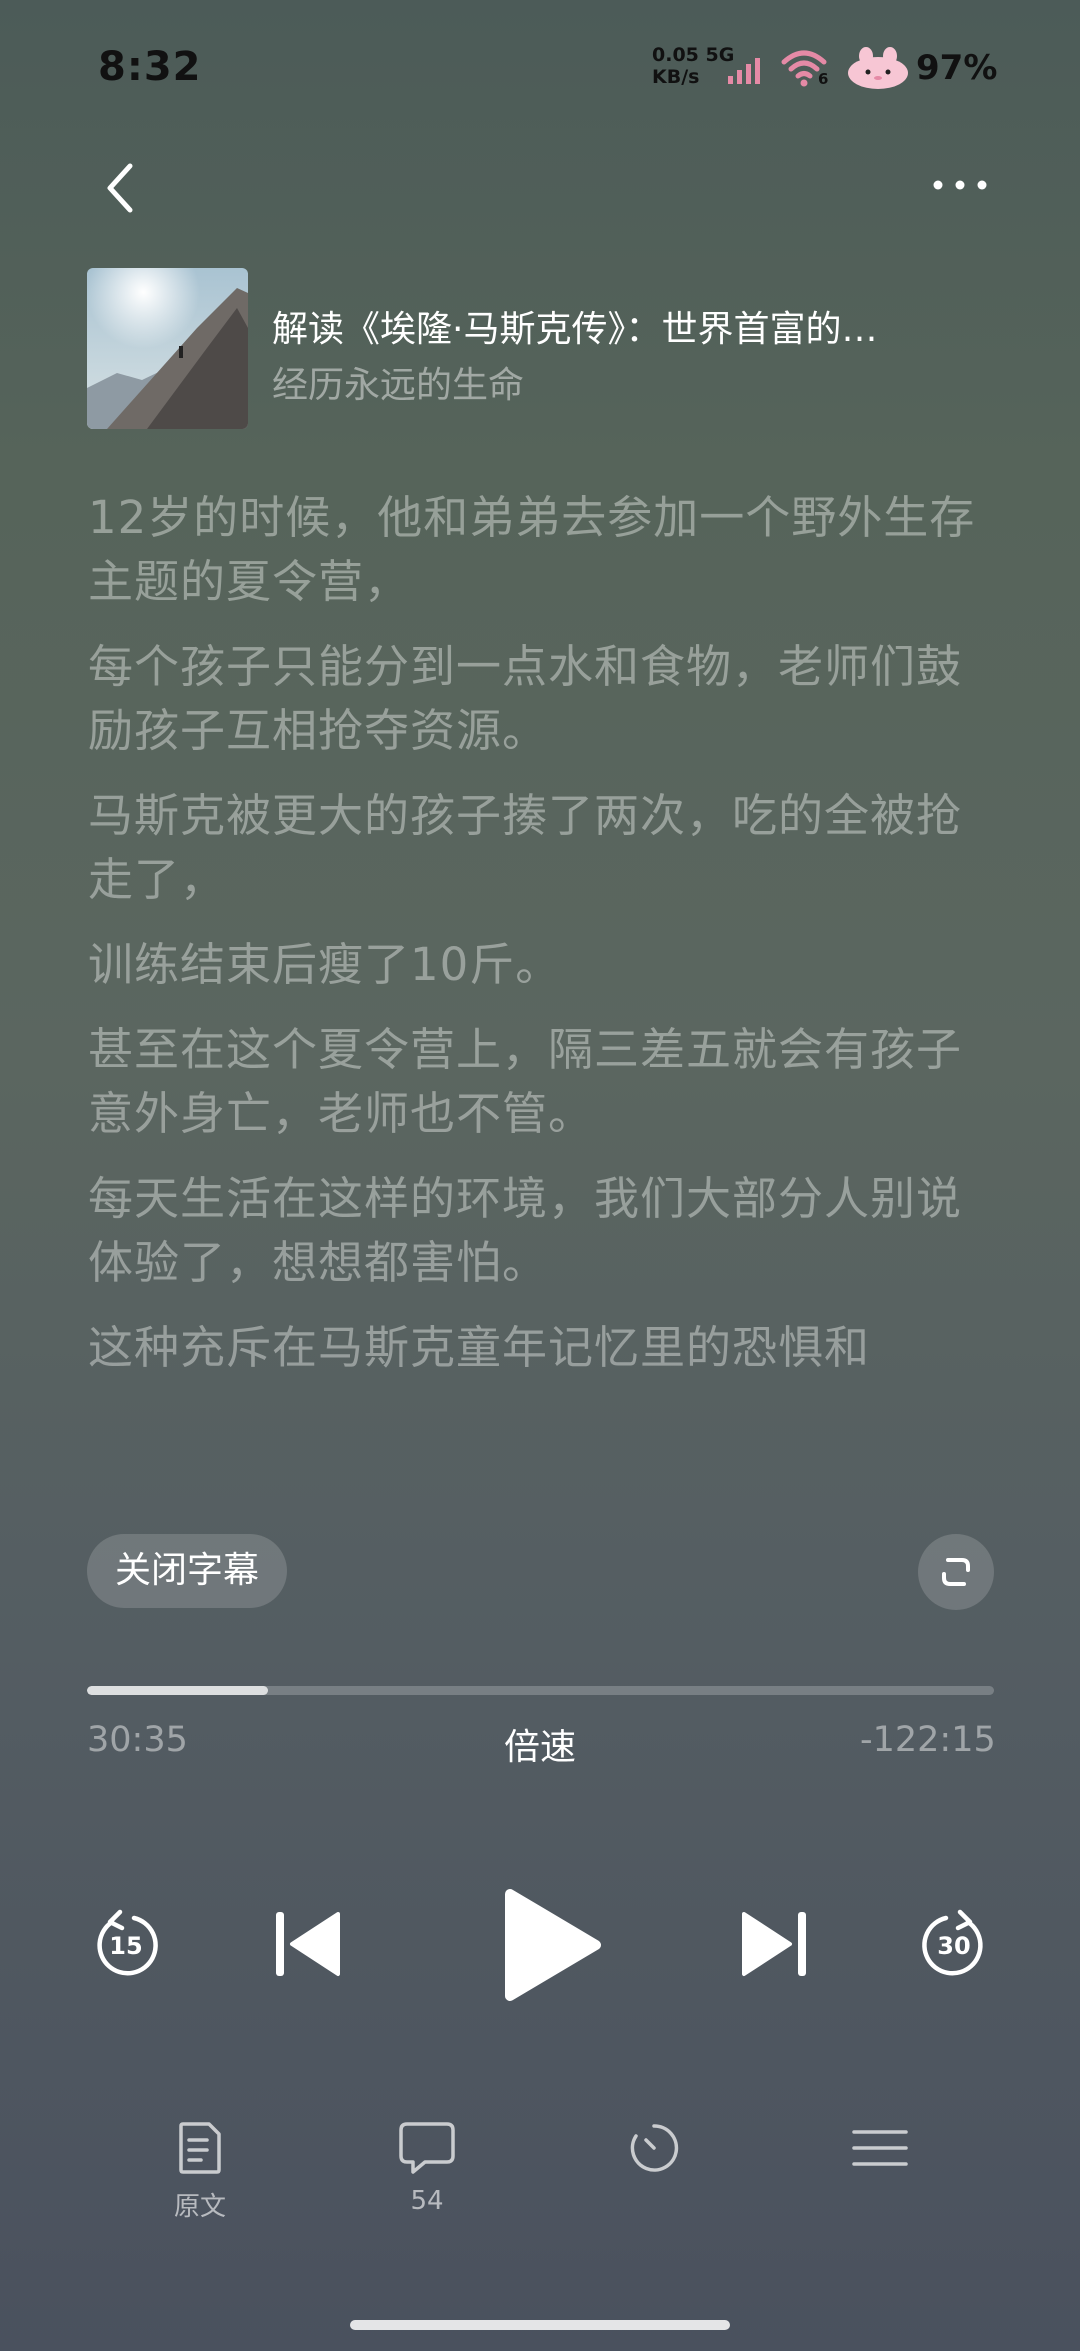 This screenshot has height=2351, width=1080. What do you see at coordinates (187, 1571) in the screenshot?
I see `close-subtitles-button: 关闭字幕` at bounding box center [187, 1571].